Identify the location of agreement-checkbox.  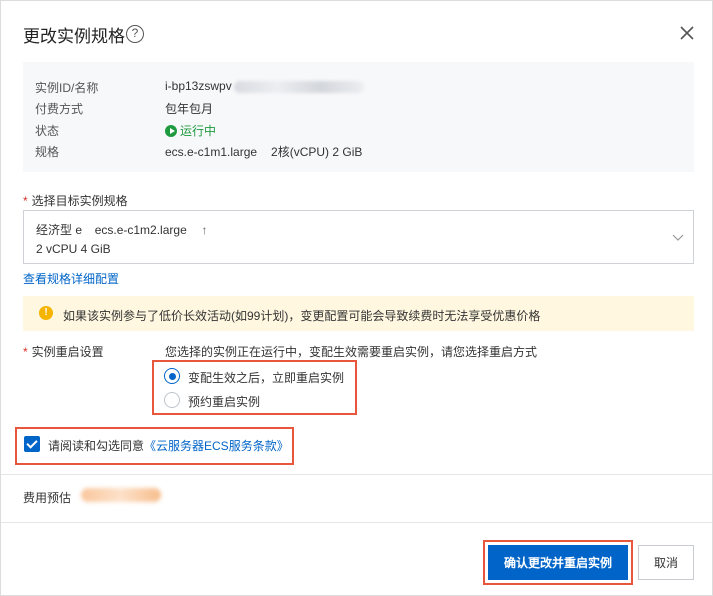
(32, 444).